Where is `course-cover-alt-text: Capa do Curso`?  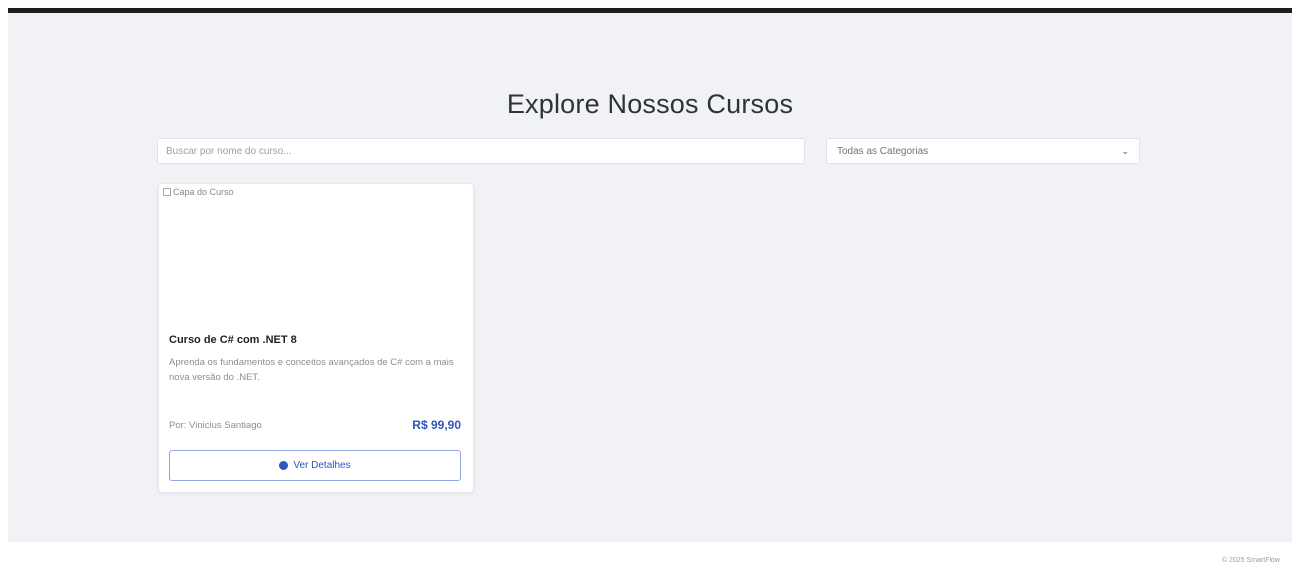 course-cover-alt-text: Capa do Curso is located at coordinates (203, 192).